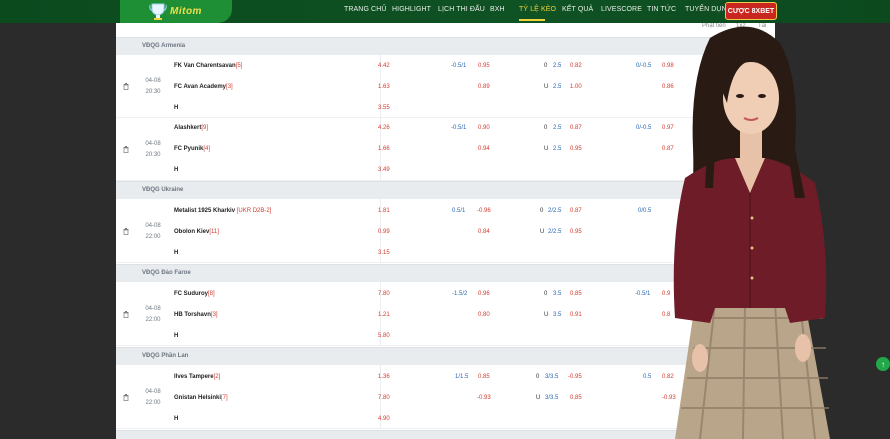  I want to click on home-team: FC Suduroy[8], so click(194, 294).